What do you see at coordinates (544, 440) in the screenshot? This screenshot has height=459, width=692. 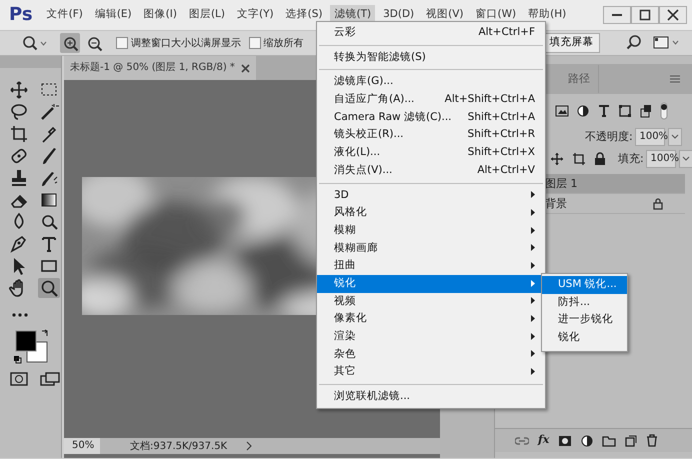 I see `fx-button: fx` at bounding box center [544, 440].